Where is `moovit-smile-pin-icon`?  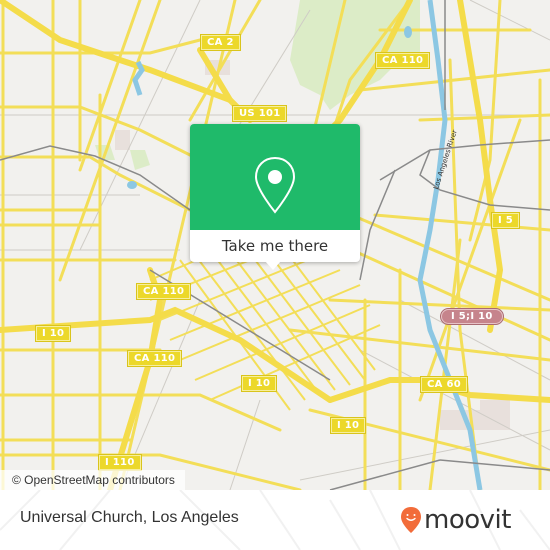 moovit-smile-pin-icon is located at coordinates (411, 520).